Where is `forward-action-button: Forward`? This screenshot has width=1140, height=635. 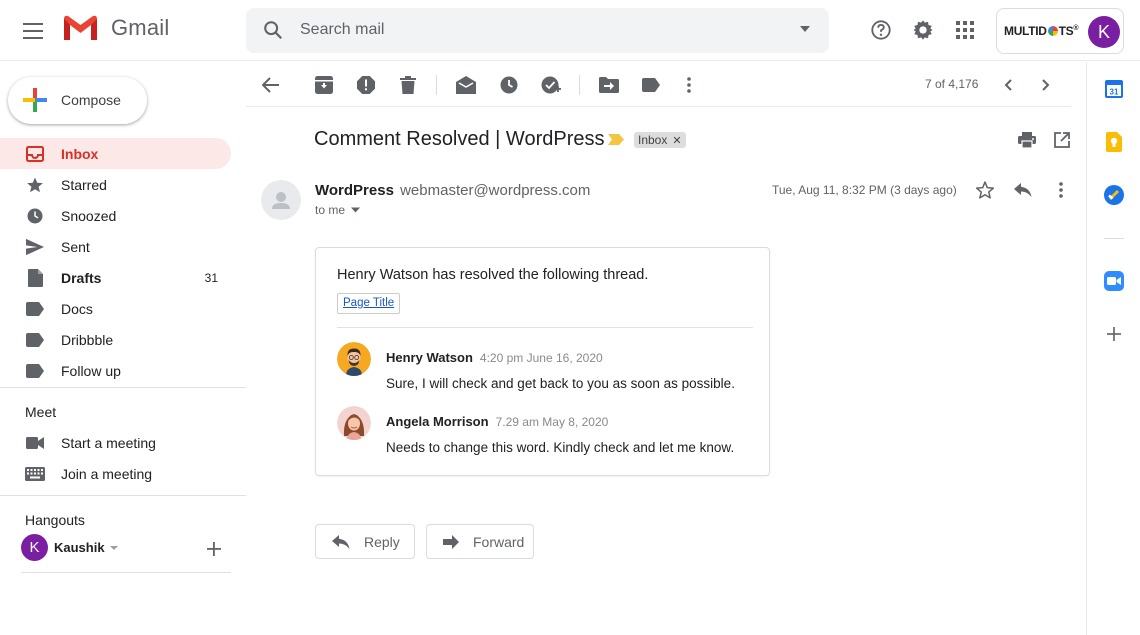 forward-action-button: Forward is located at coordinates (480, 541).